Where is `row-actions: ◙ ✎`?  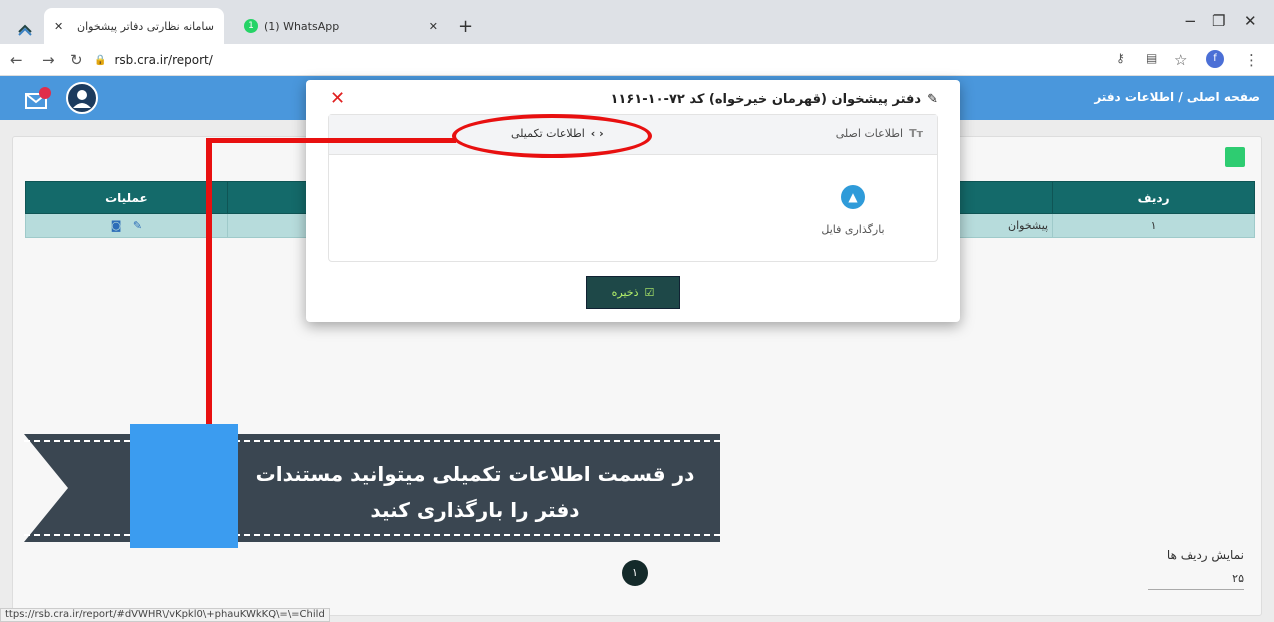
row-actions: ◙ ✎ is located at coordinates (126, 225).